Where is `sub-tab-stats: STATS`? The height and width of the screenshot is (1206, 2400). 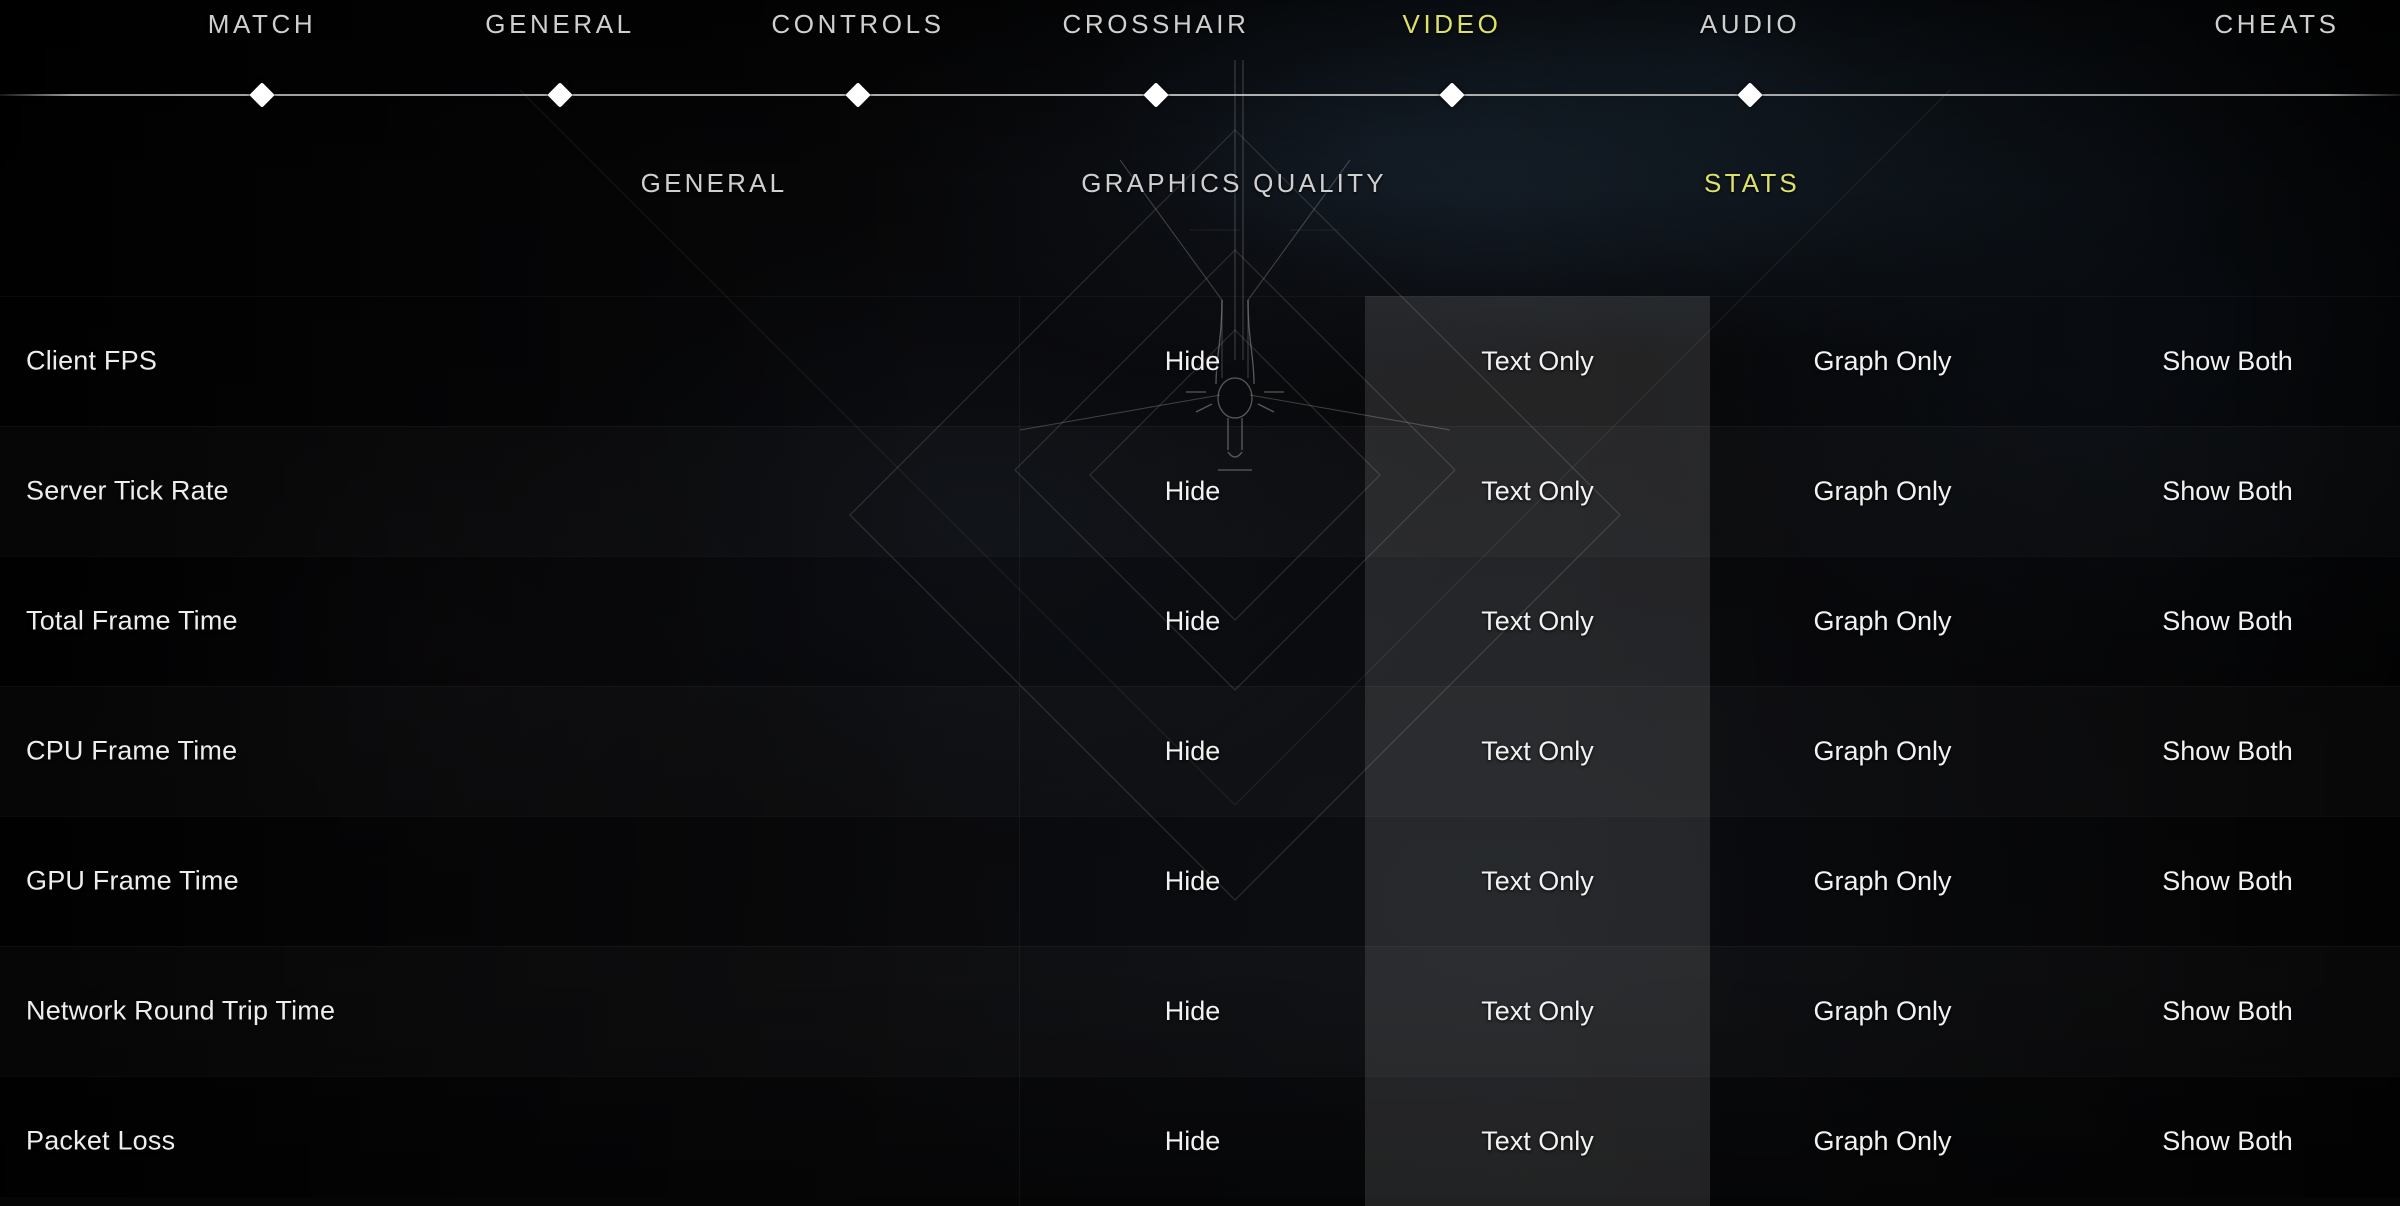
sub-tab-stats: STATS is located at coordinates (1752, 183).